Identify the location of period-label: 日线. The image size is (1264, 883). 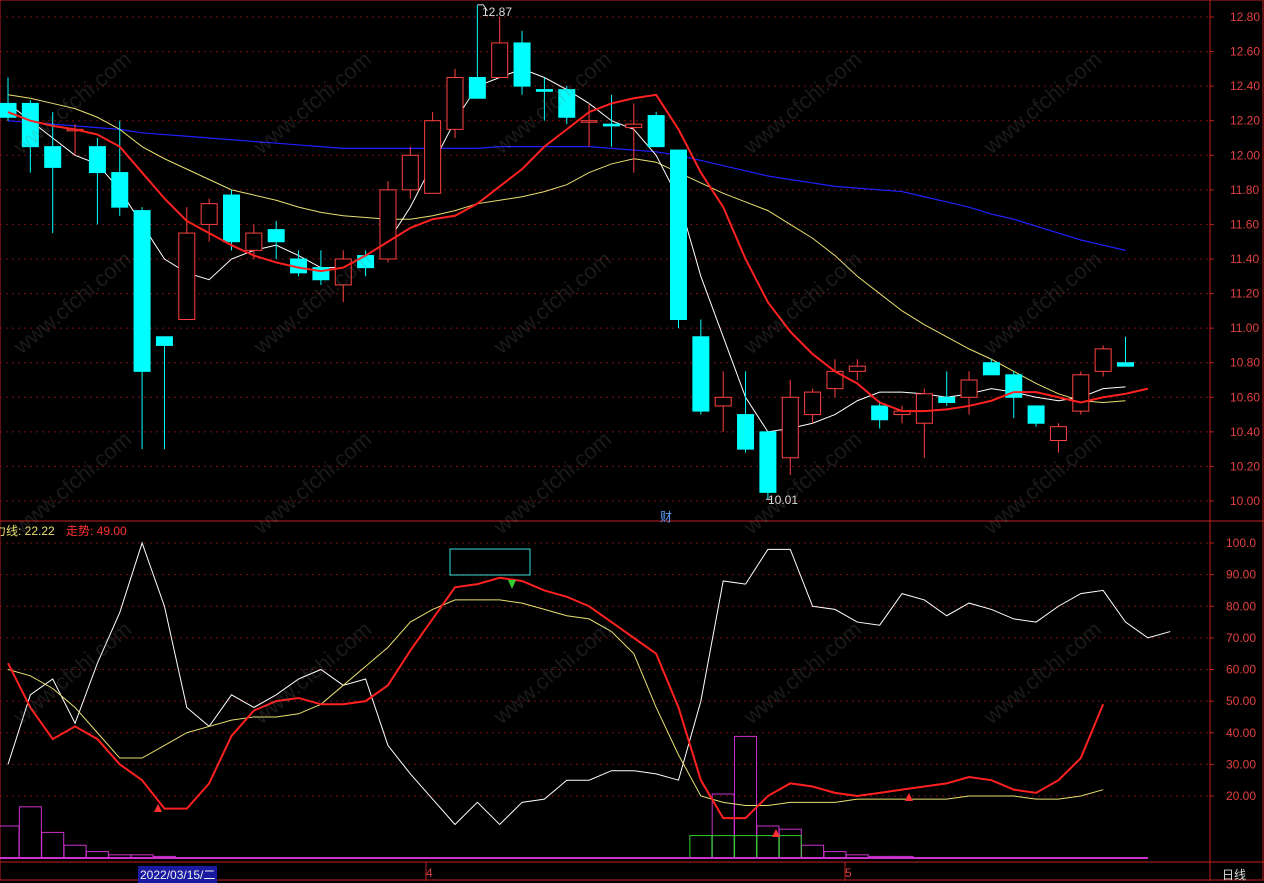
(1234, 874).